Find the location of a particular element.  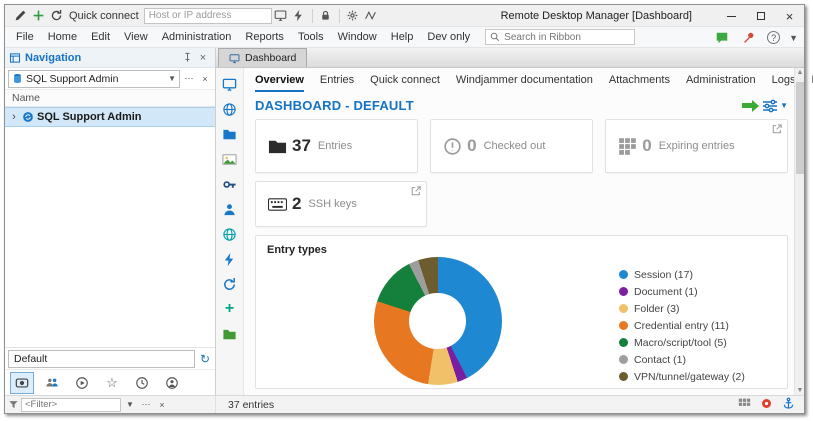

refresh-icon is located at coordinates (56, 16).